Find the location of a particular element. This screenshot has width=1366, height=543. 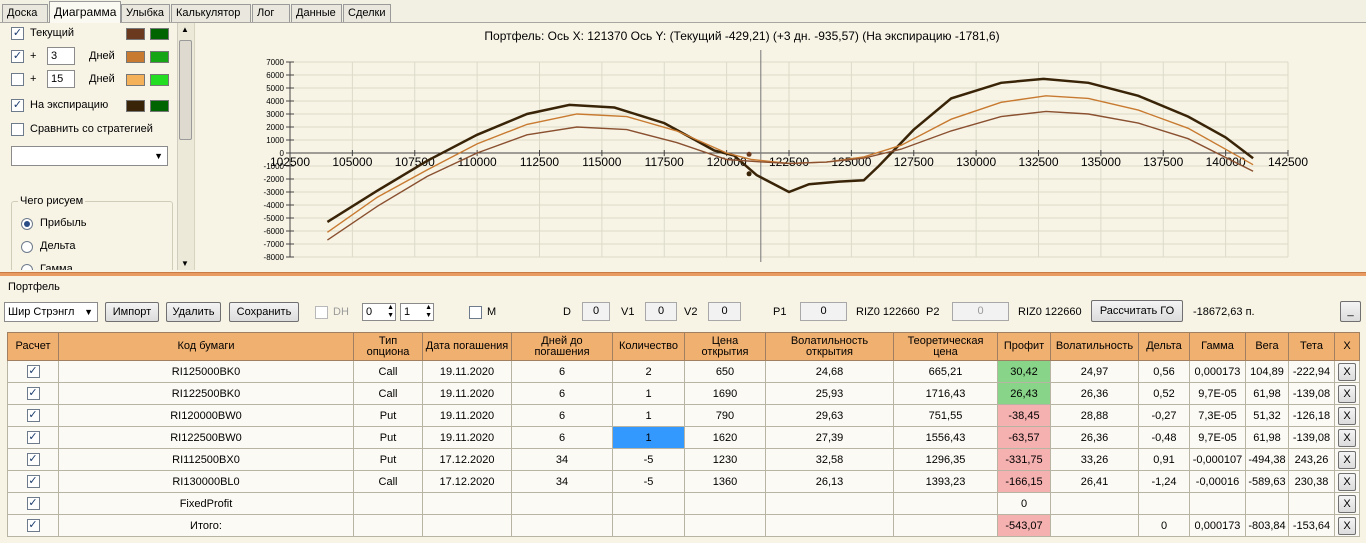

table-cell: 2 is located at coordinates (648, 371).